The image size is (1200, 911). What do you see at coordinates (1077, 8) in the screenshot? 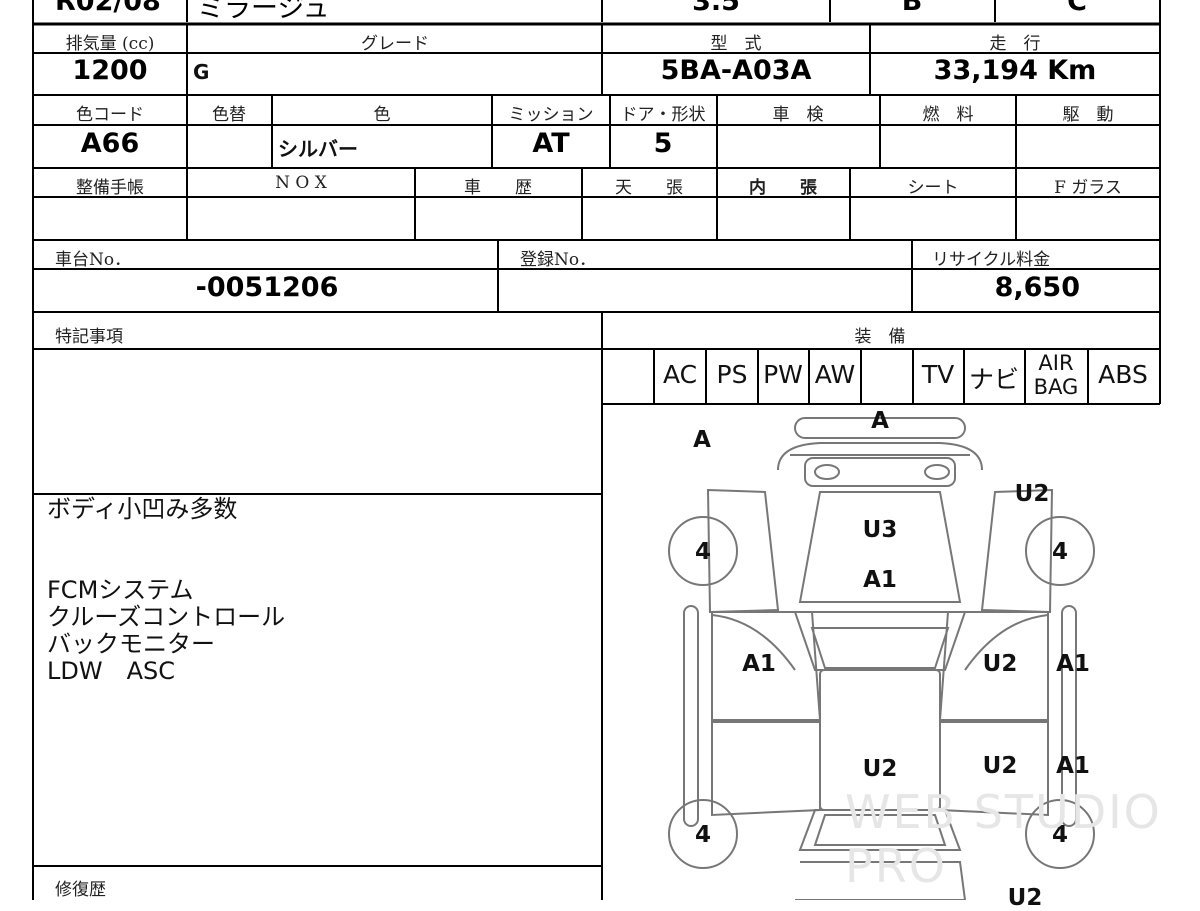
I see `exterior-grade-value: C` at bounding box center [1077, 8].